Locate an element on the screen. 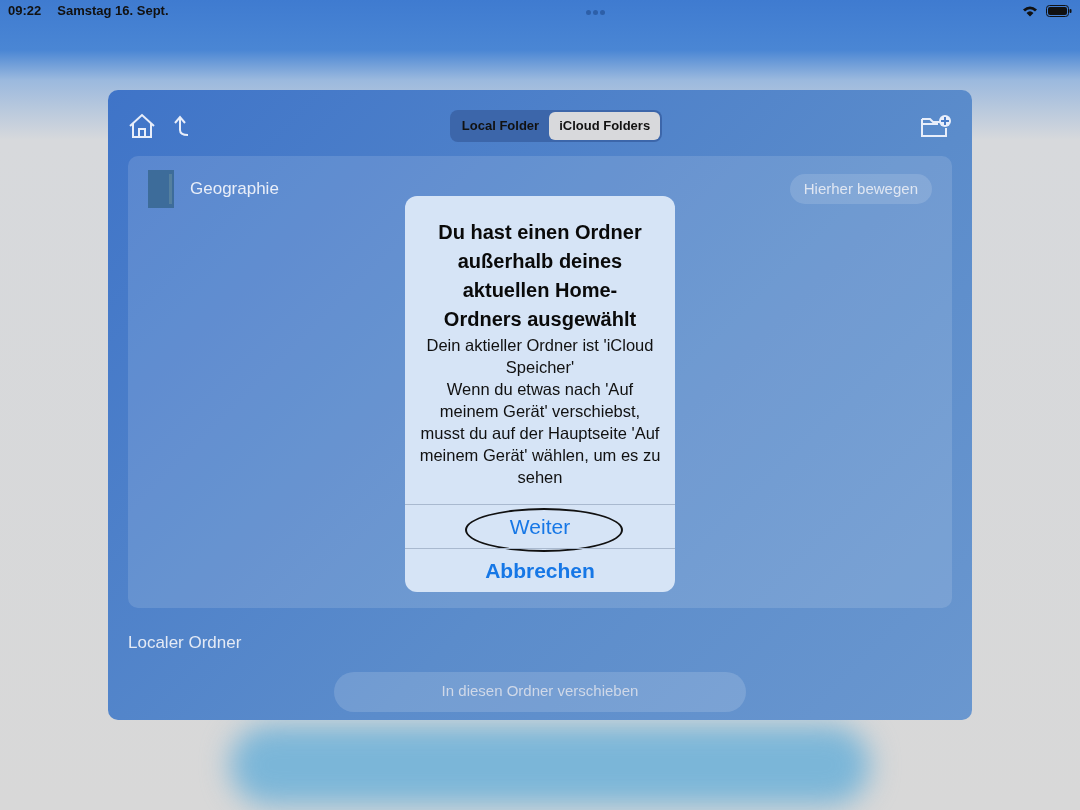 This screenshot has height=810, width=1080. alert-button: Abbrechen is located at coordinates (540, 570).